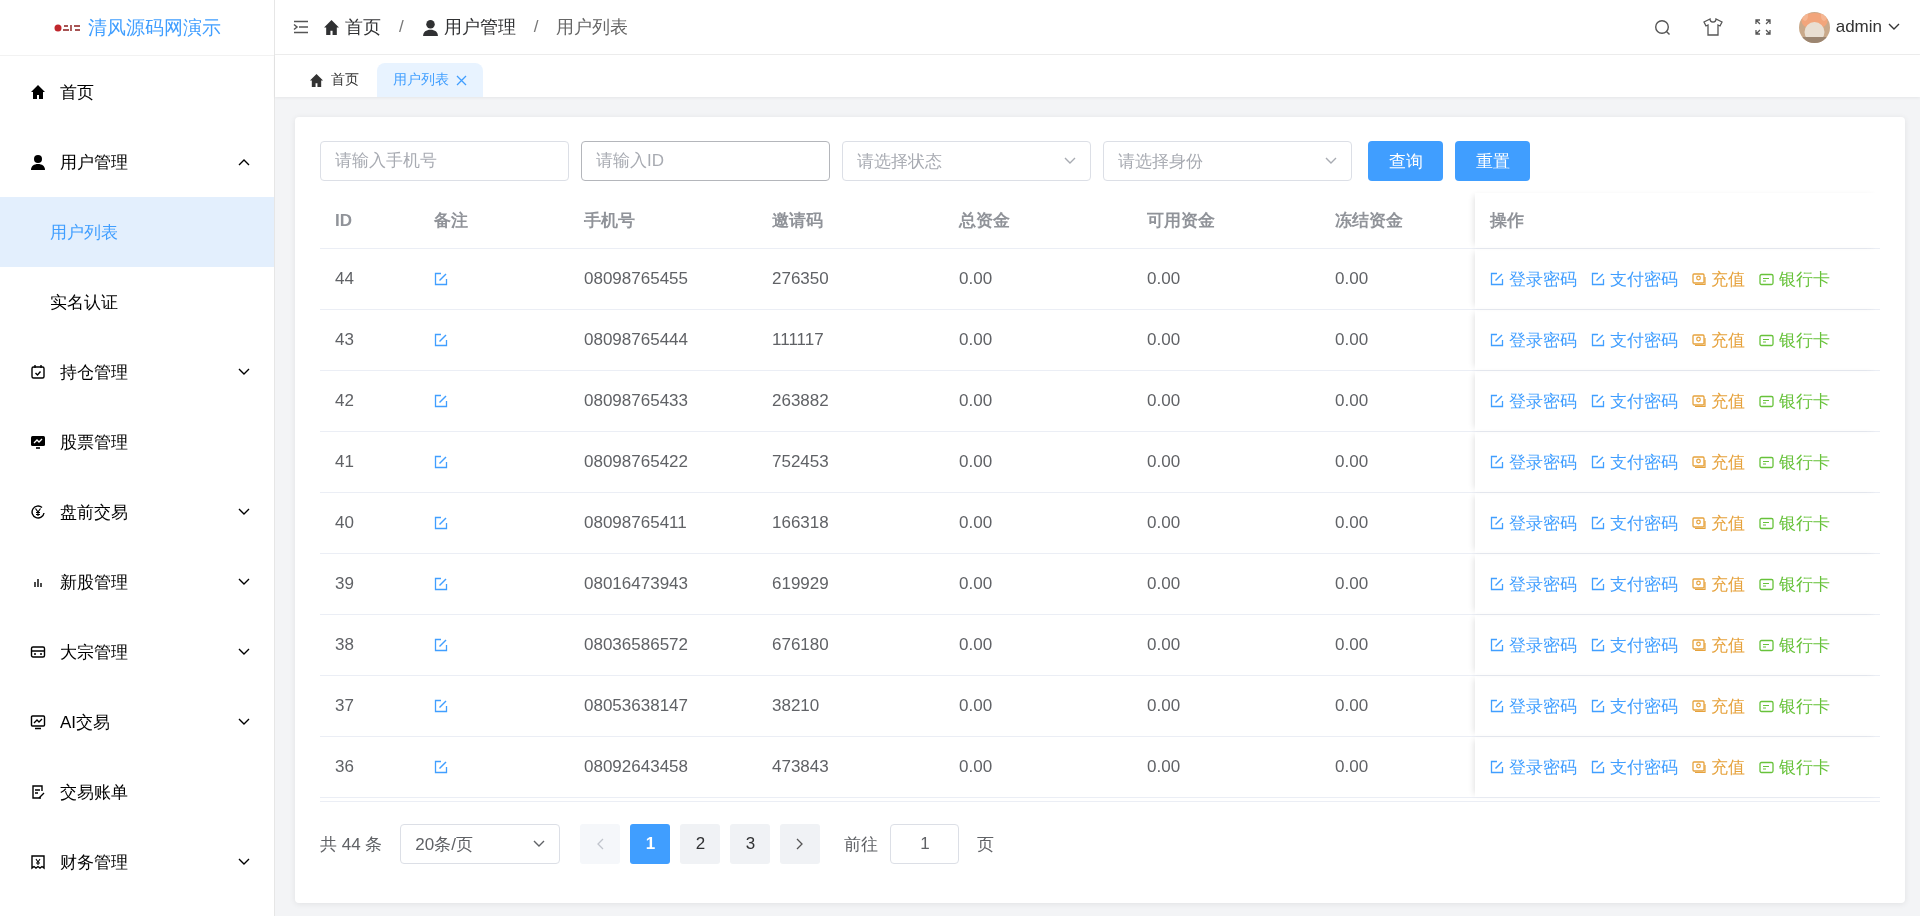  What do you see at coordinates (38, 372) in the screenshot?
I see `calendar-icon` at bounding box center [38, 372].